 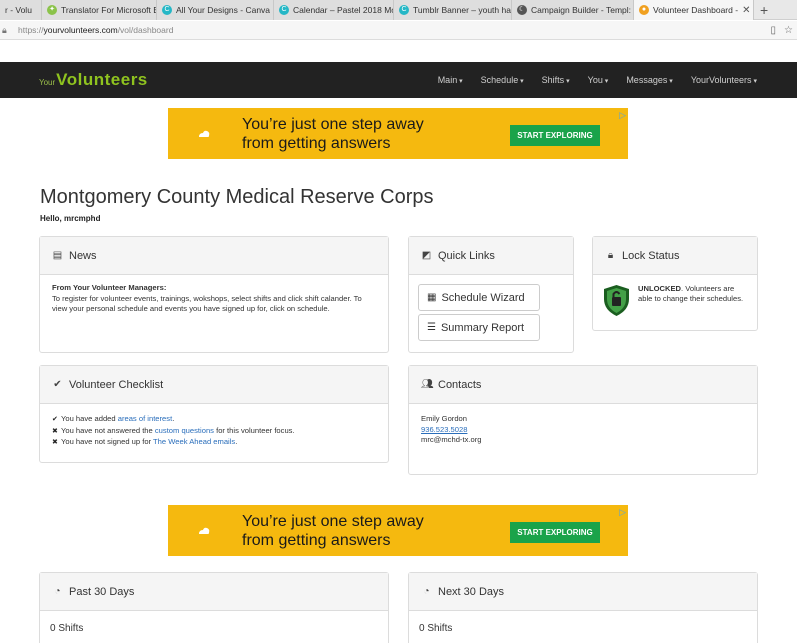 I want to click on past-shifts-count: 0 Shifts, so click(x=67, y=628).